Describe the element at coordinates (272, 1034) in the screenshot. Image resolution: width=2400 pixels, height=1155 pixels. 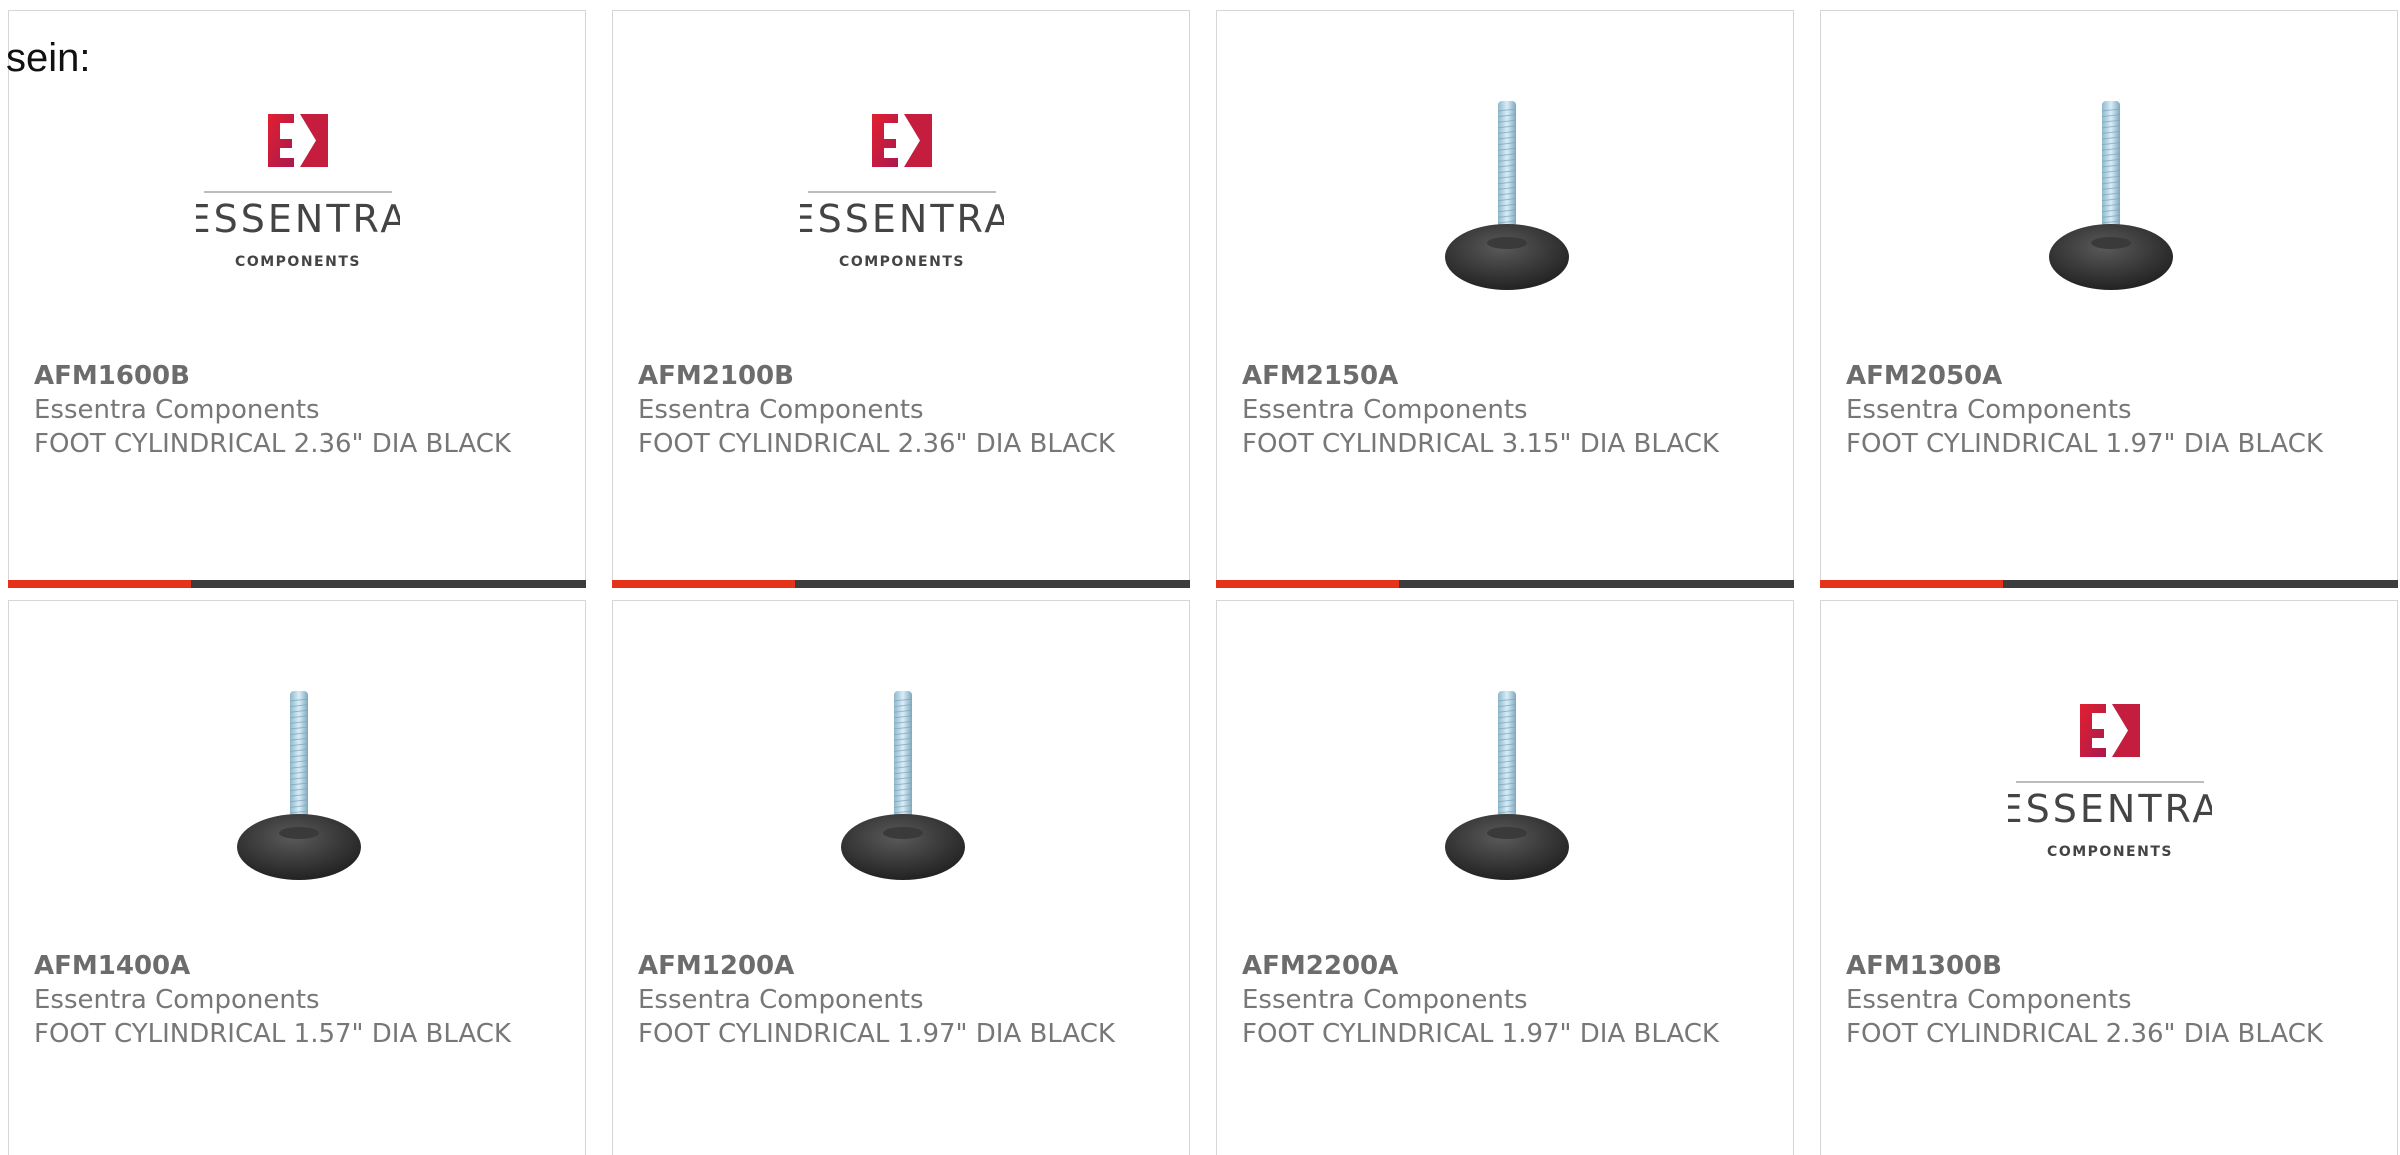
I see `description: FOOT CYLINDRICAL 1.57" DIA BLACK` at that location.